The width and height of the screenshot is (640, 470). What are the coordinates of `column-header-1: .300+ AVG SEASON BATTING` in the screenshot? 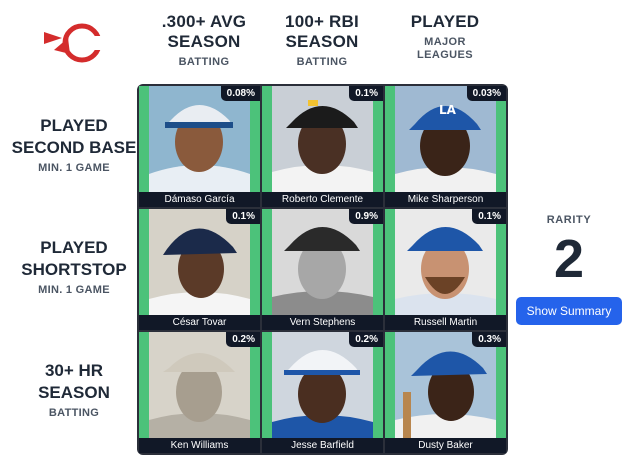 It's located at (204, 40).